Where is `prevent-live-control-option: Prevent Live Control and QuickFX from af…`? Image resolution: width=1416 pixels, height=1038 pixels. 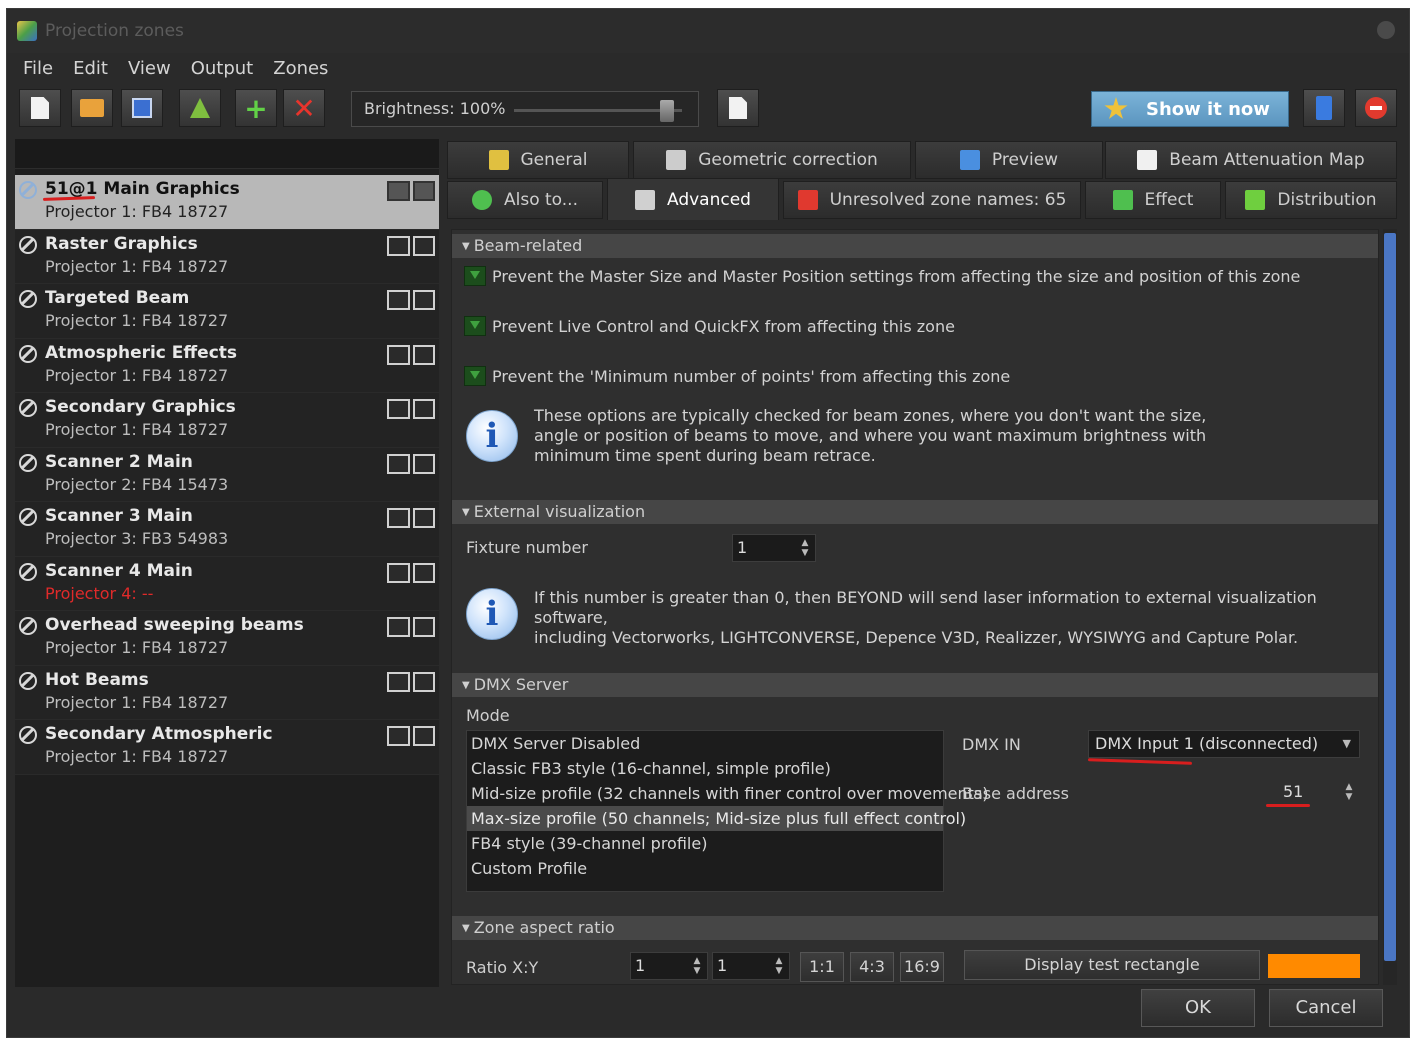 prevent-live-control-option: Prevent Live Control and QuickFX from af… is located at coordinates (709, 326).